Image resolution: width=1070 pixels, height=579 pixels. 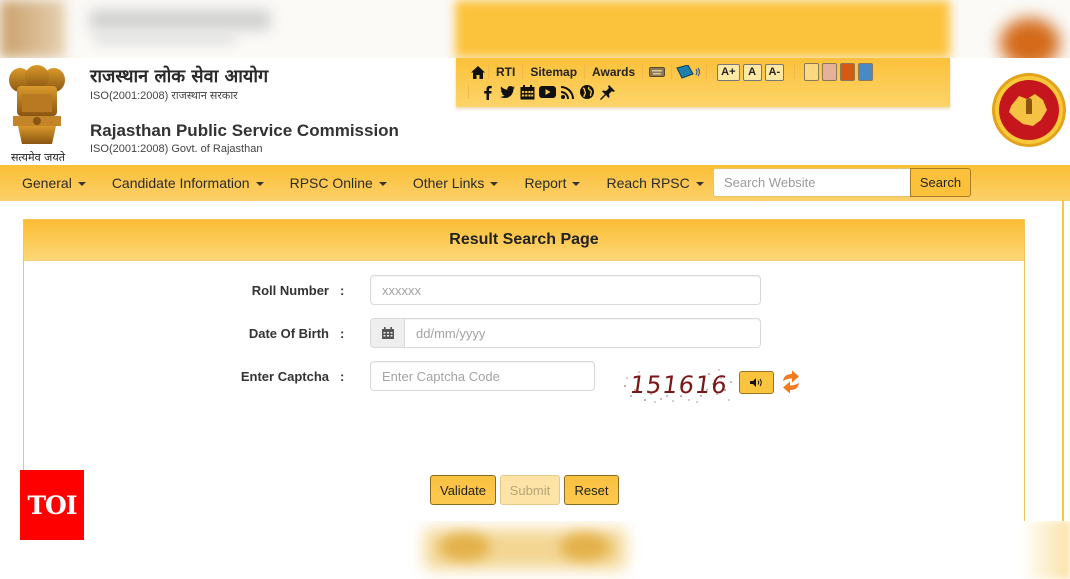 What do you see at coordinates (657, 72) in the screenshot?
I see `keyboard-icon` at bounding box center [657, 72].